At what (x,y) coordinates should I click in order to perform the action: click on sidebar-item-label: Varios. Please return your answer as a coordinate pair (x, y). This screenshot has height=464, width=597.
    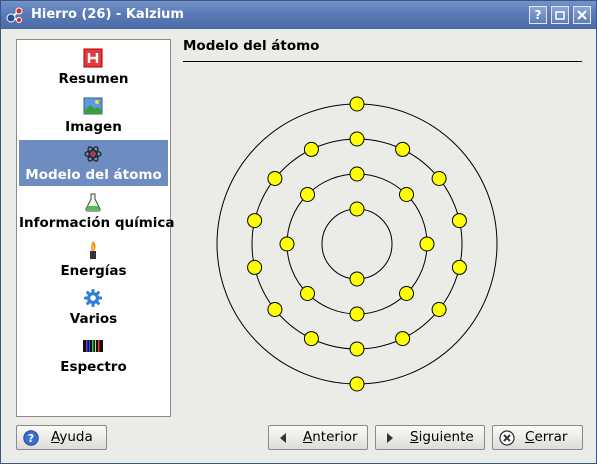
    Looking at the image, I should click on (93, 319).